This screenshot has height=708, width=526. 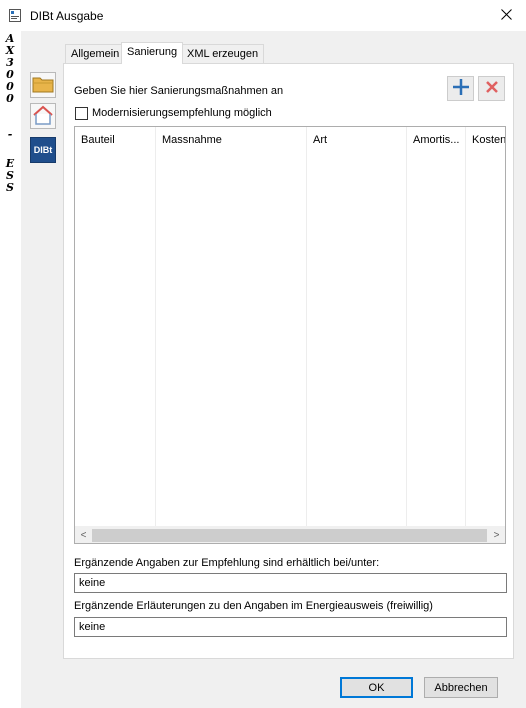 What do you see at coordinates (376, 687) in the screenshot?
I see `ok-button: OK` at bounding box center [376, 687].